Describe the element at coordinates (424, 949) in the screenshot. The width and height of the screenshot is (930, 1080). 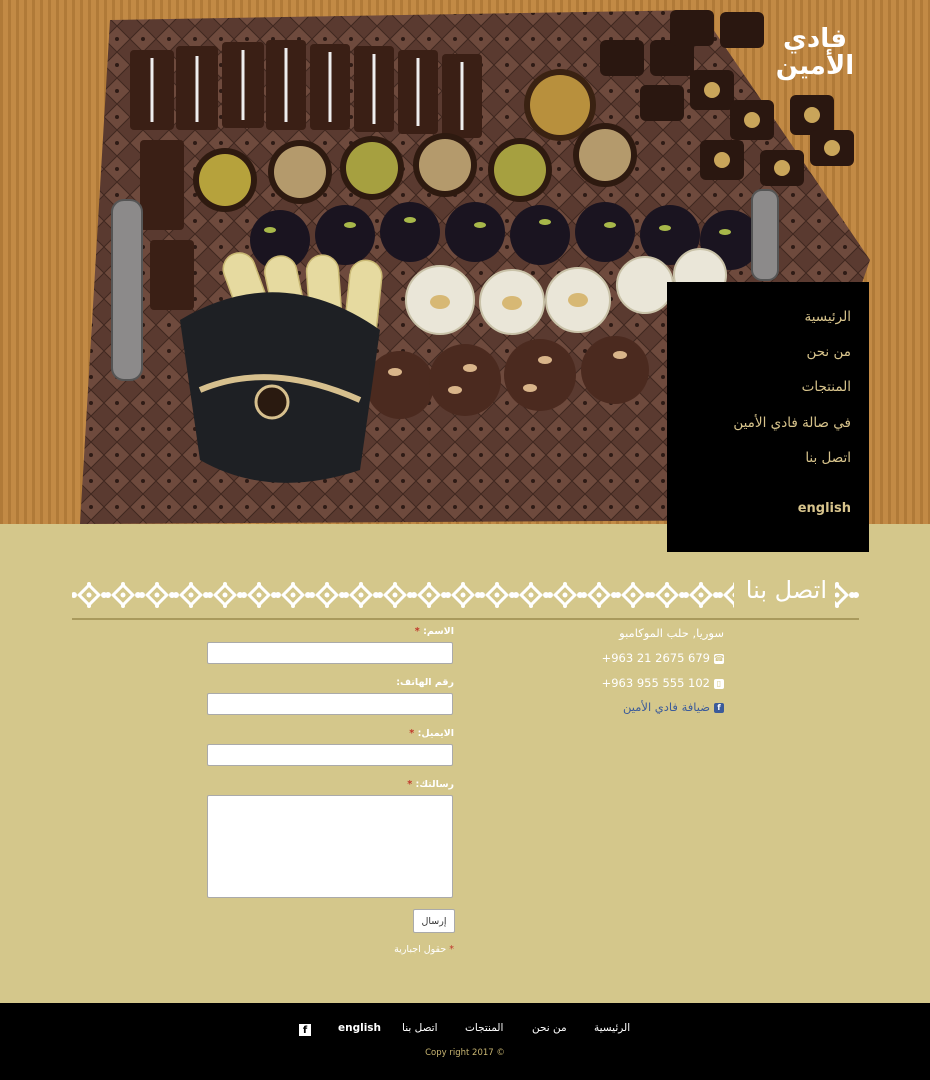
I see `required-note: * حقول اجبارية` at that location.